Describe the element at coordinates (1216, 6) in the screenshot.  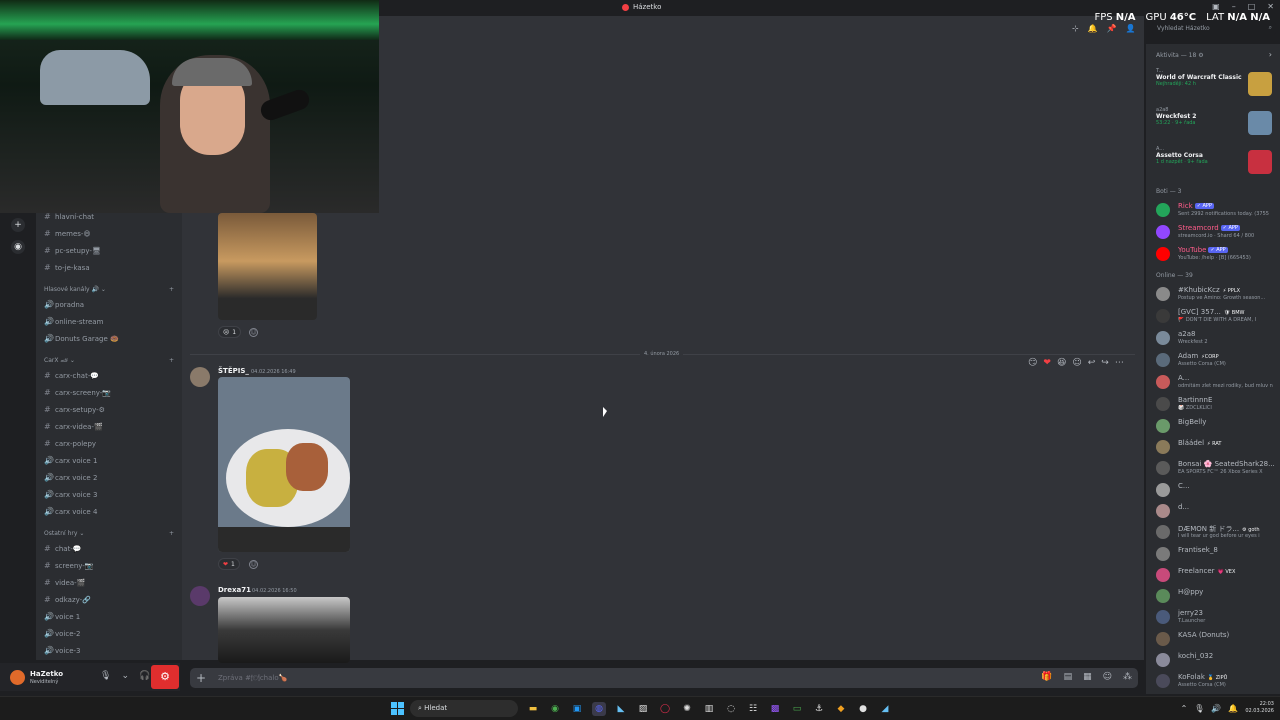
I see `inbox-icon: ▣` at that location.